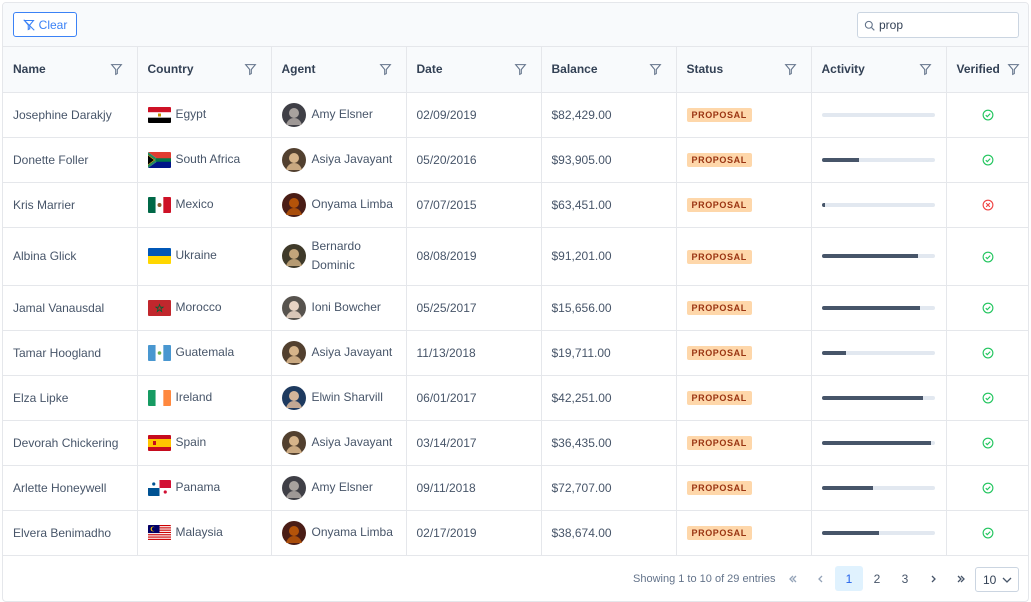 This screenshot has width=1031, height=602. Describe the element at coordinates (194, 396) in the screenshot. I see `country-name: Ireland` at that location.